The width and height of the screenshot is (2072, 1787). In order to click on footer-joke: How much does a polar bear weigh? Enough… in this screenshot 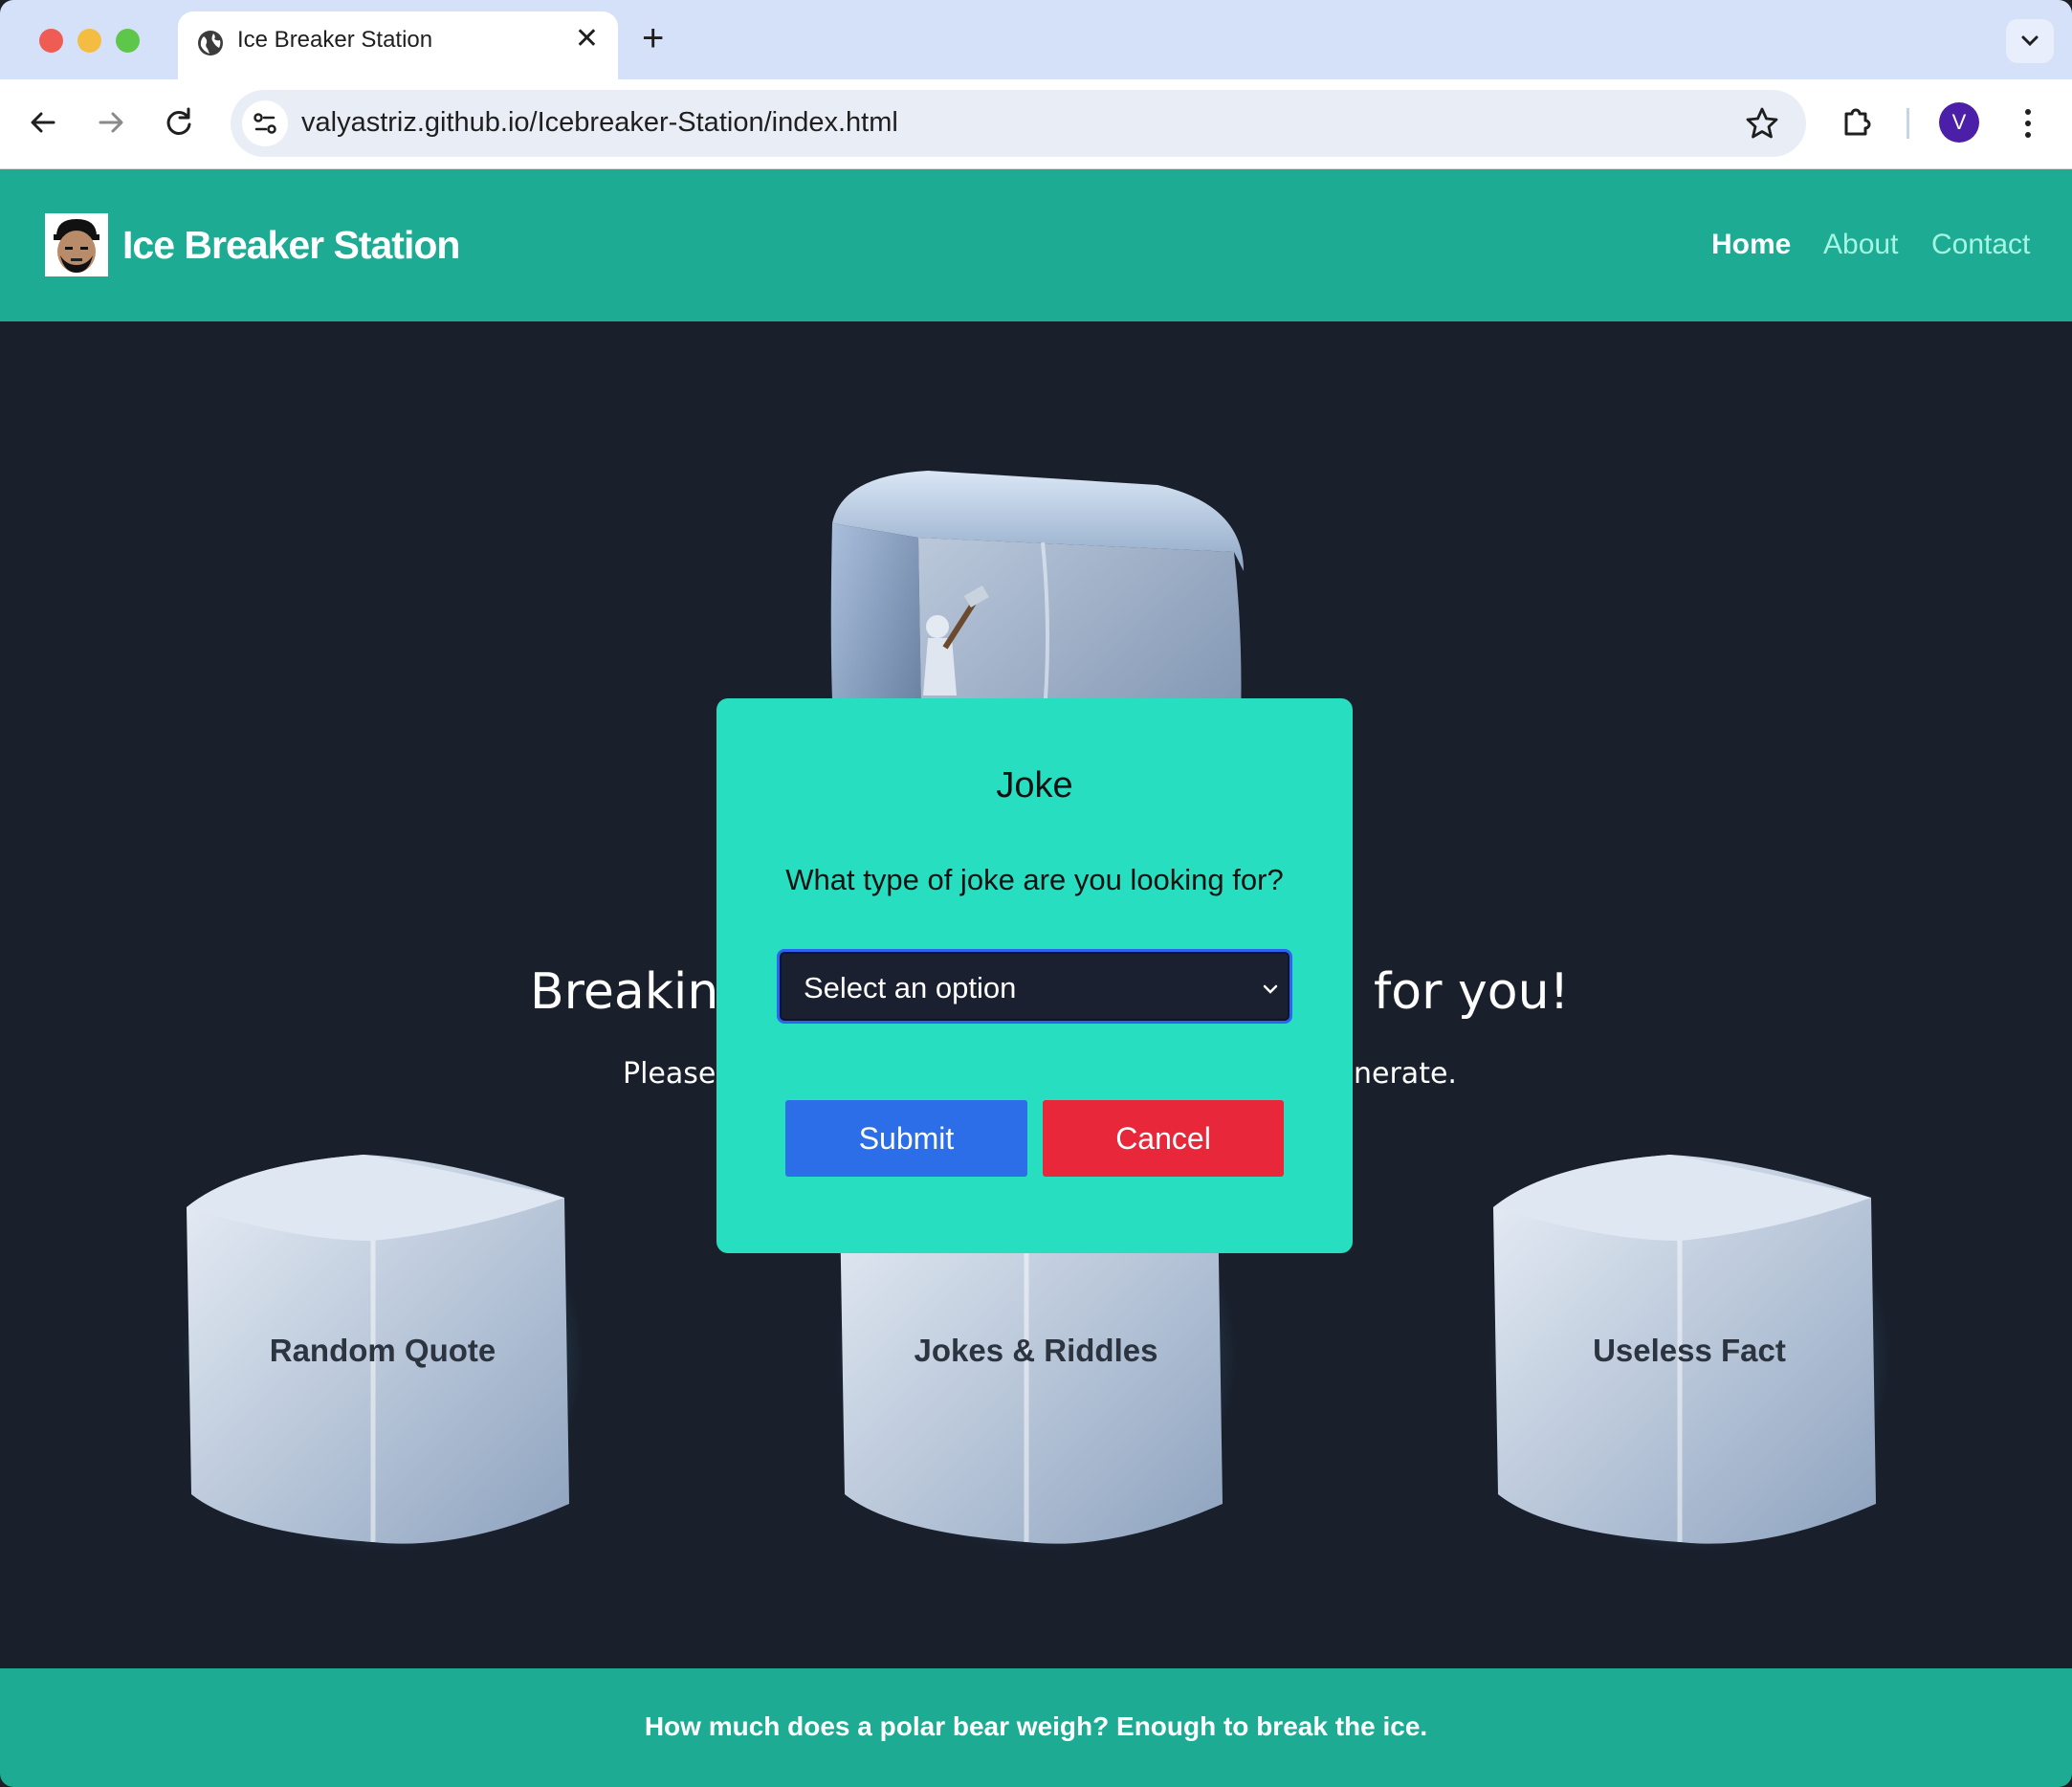, I will do `click(1036, 1726)`.